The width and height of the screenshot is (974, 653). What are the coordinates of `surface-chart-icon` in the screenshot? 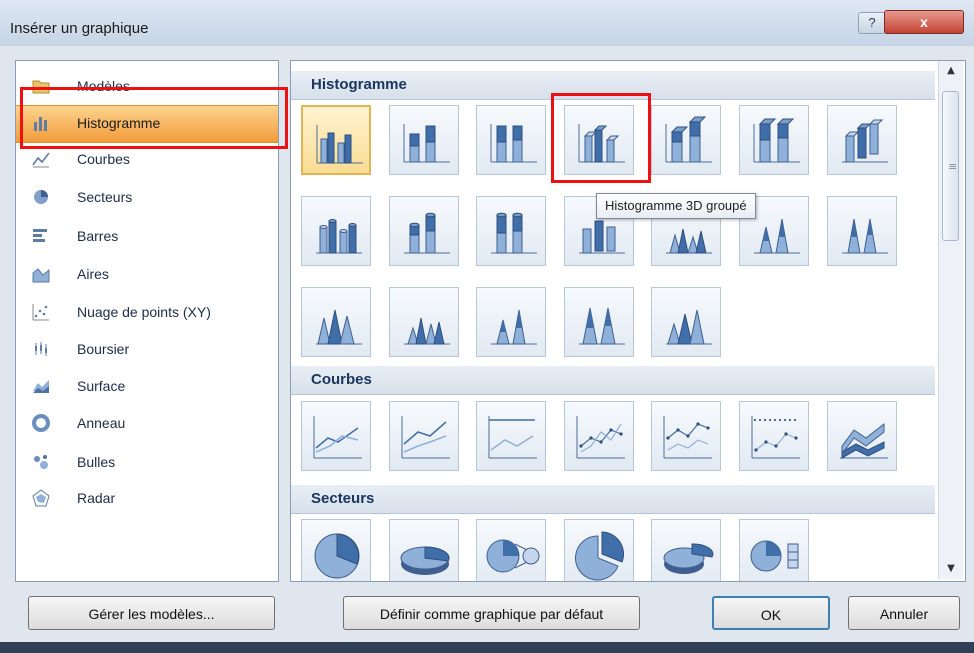 It's located at (41, 386).